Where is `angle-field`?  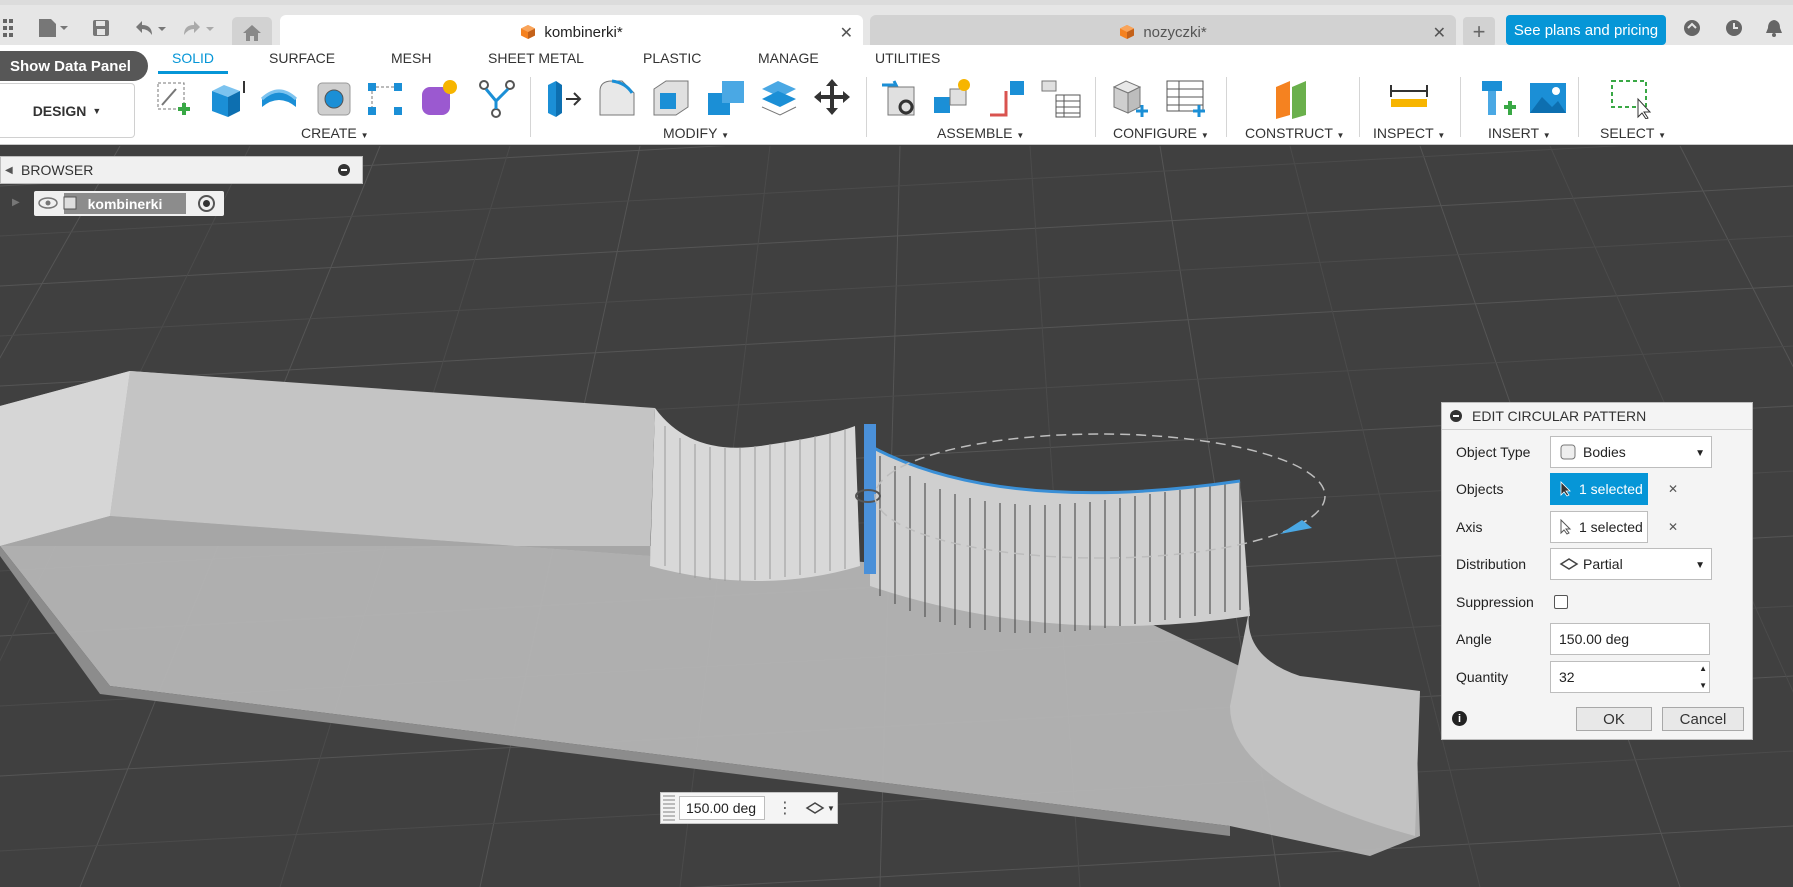
angle-field is located at coordinates (1630, 639).